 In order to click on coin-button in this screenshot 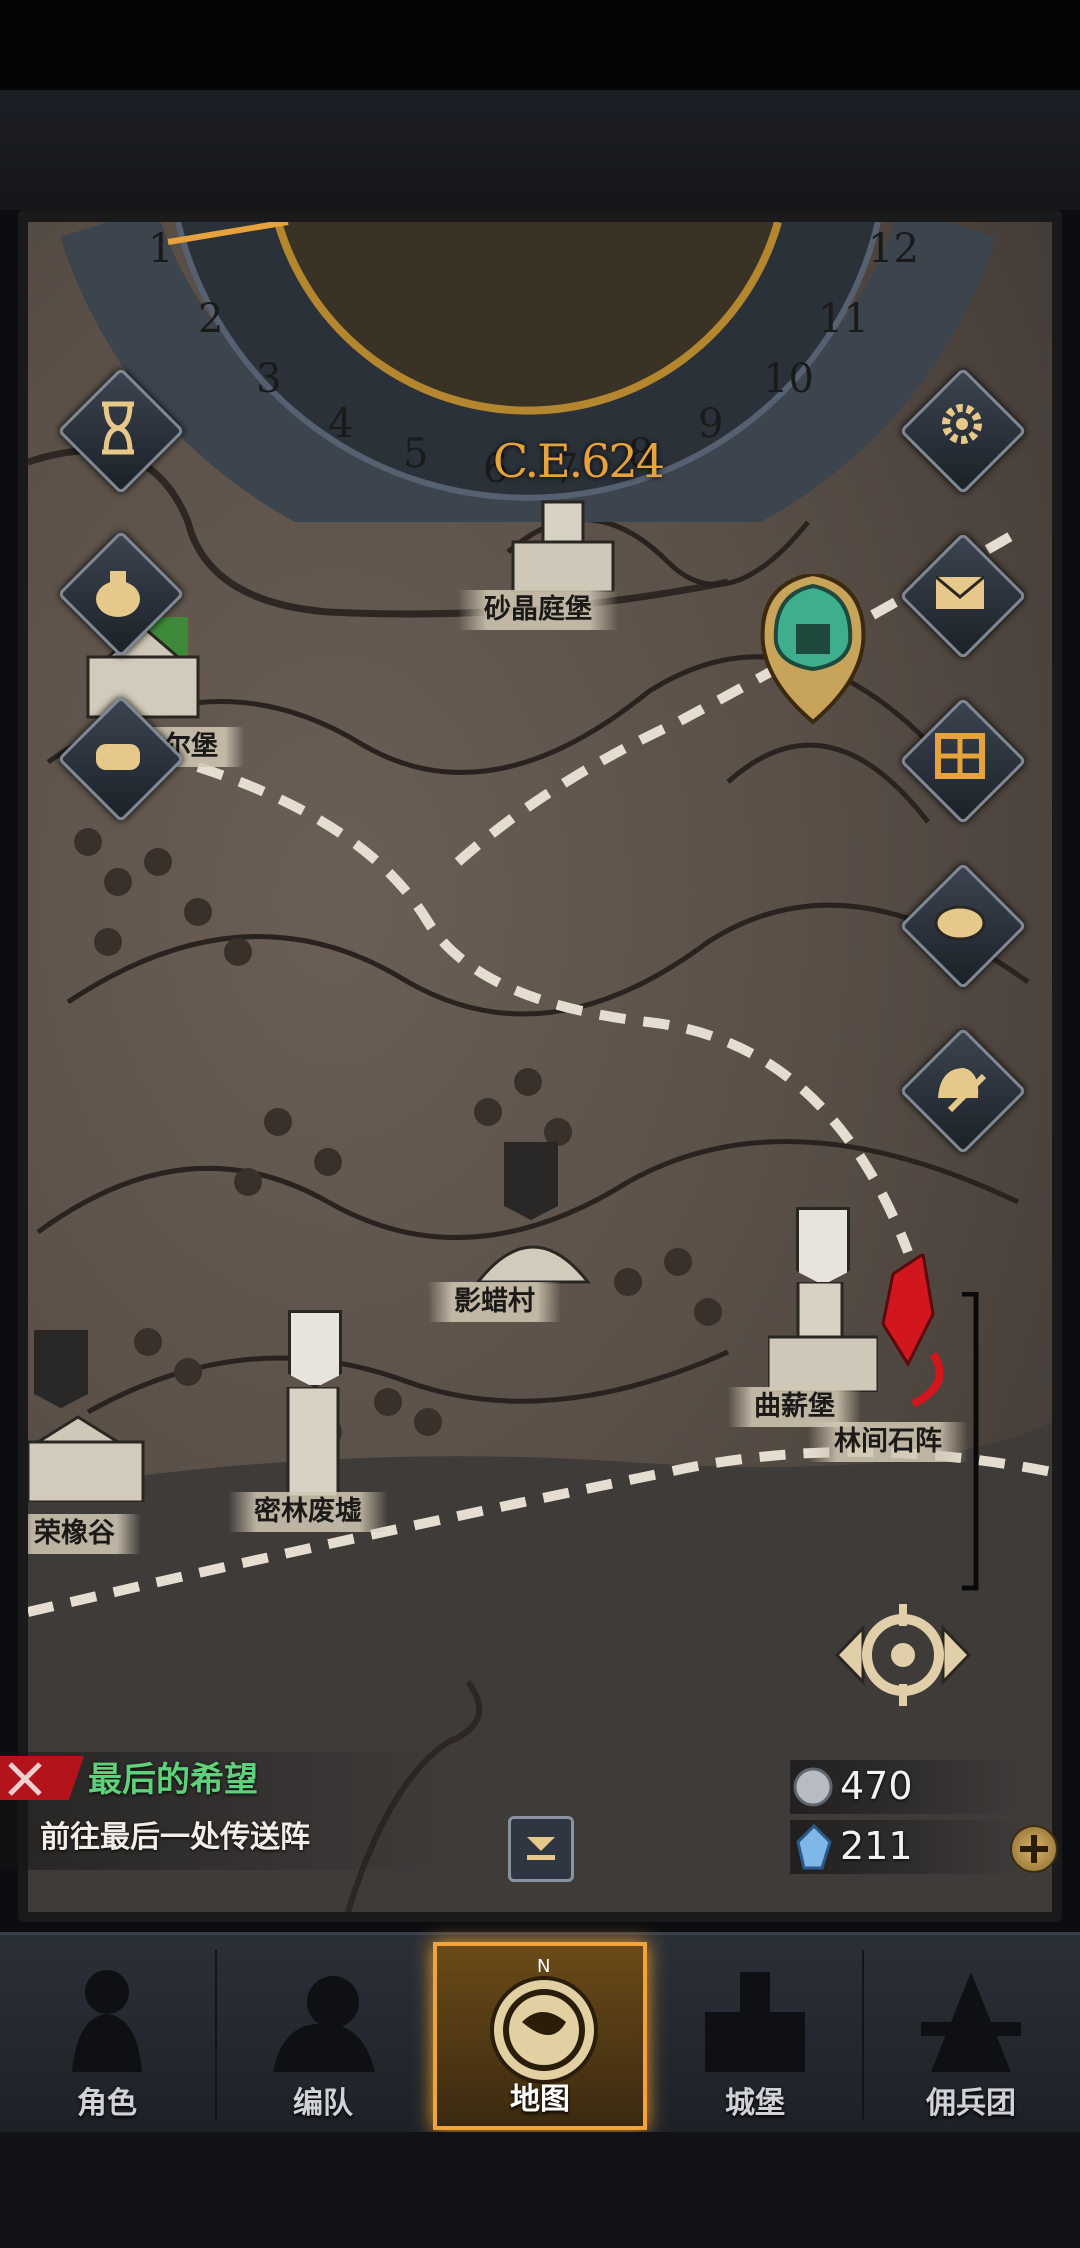, I will do `click(963, 926)`.